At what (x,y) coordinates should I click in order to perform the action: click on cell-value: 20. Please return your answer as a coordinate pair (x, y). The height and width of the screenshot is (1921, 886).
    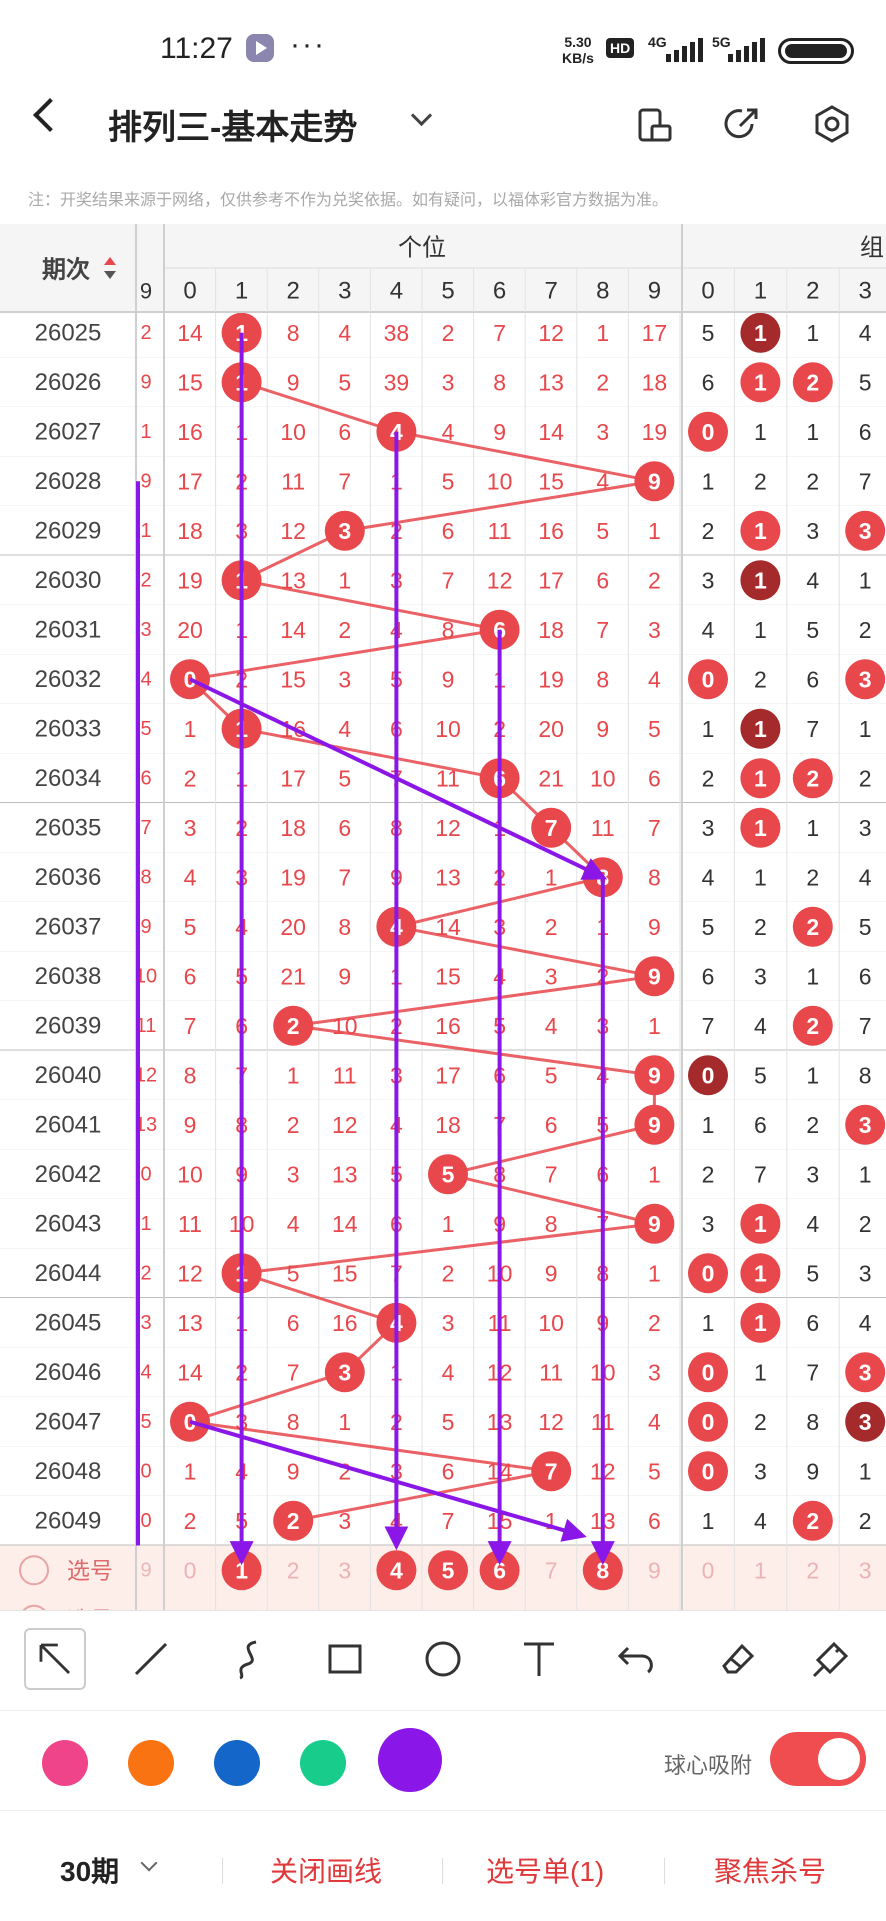
    Looking at the image, I should click on (293, 927).